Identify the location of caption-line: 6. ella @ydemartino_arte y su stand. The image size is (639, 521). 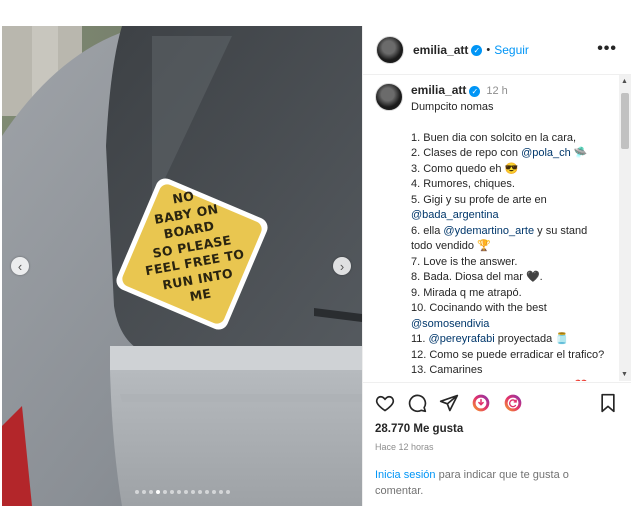
(507, 232).